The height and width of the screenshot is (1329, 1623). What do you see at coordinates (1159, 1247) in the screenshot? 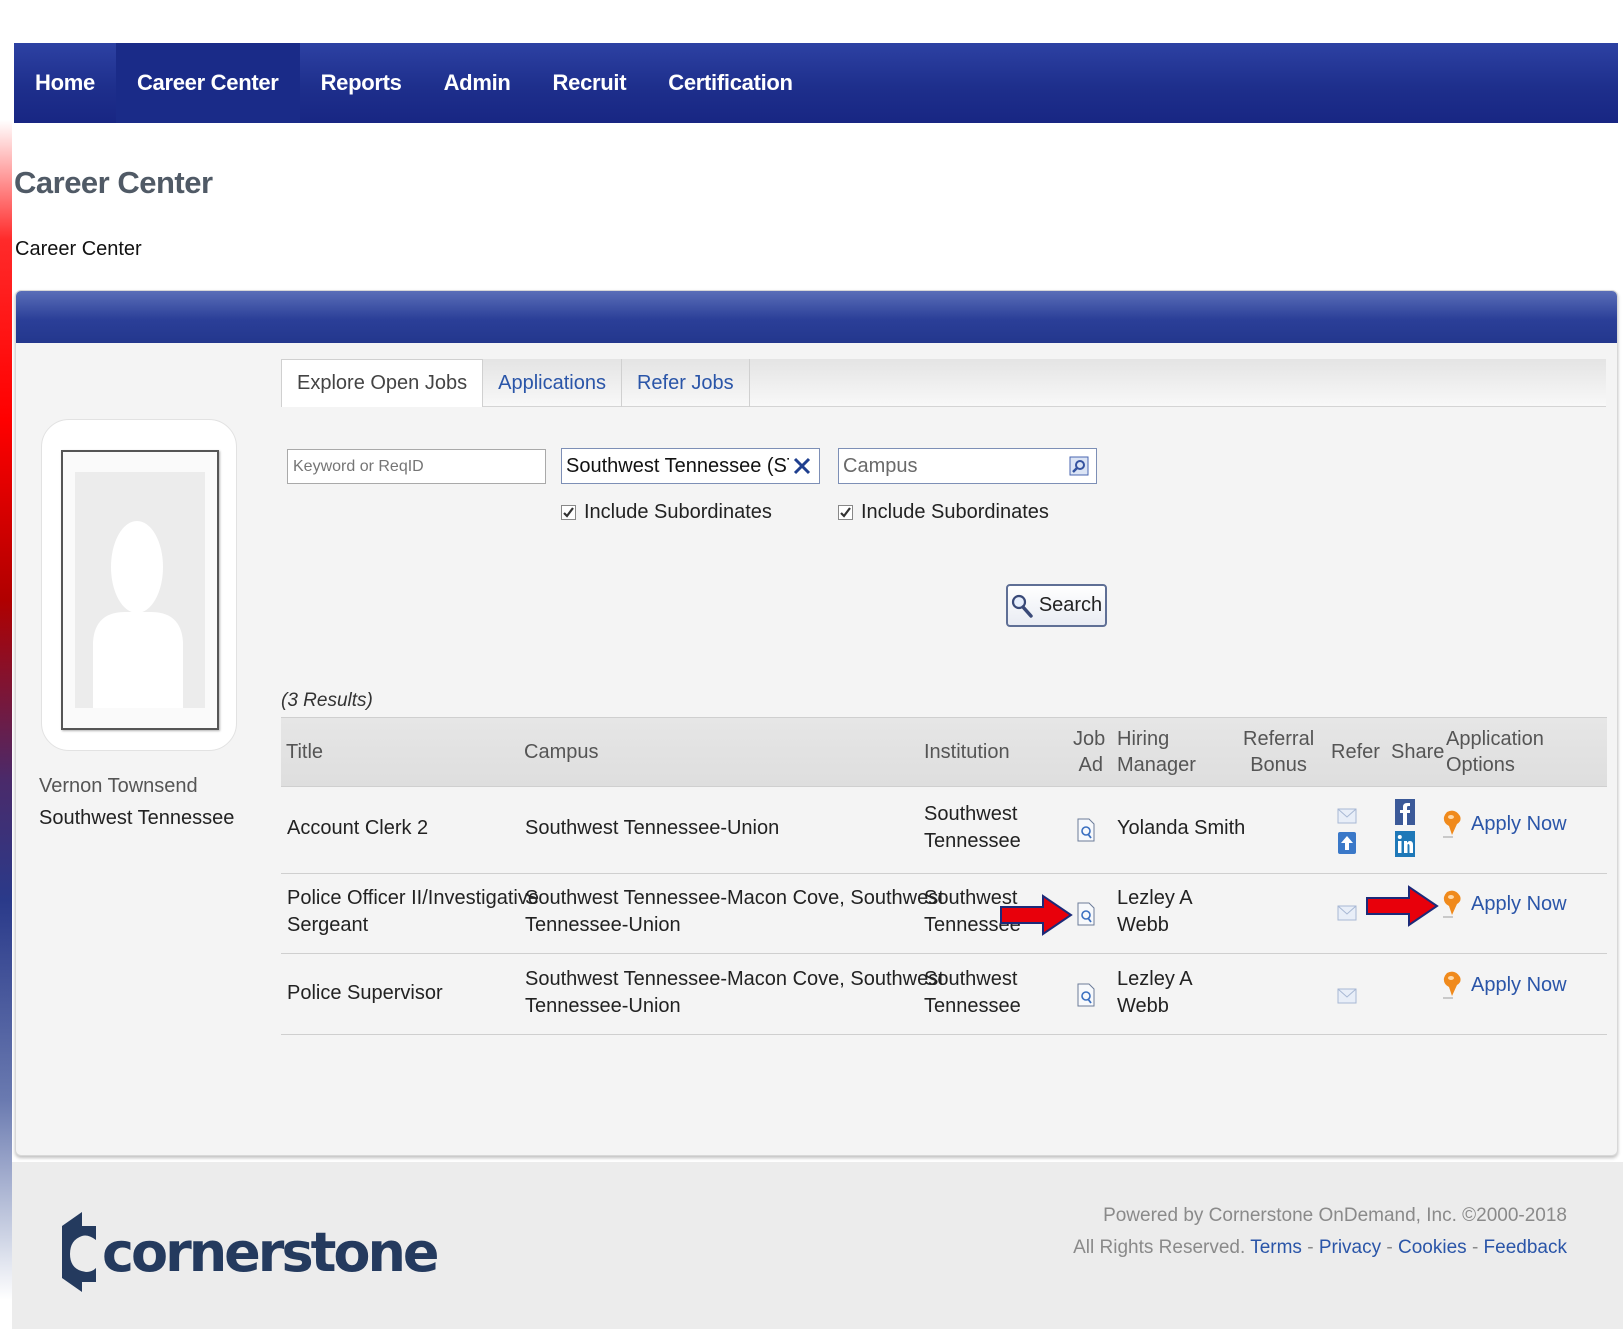
I see `rights-text: All Rights Reserved.` at bounding box center [1159, 1247].